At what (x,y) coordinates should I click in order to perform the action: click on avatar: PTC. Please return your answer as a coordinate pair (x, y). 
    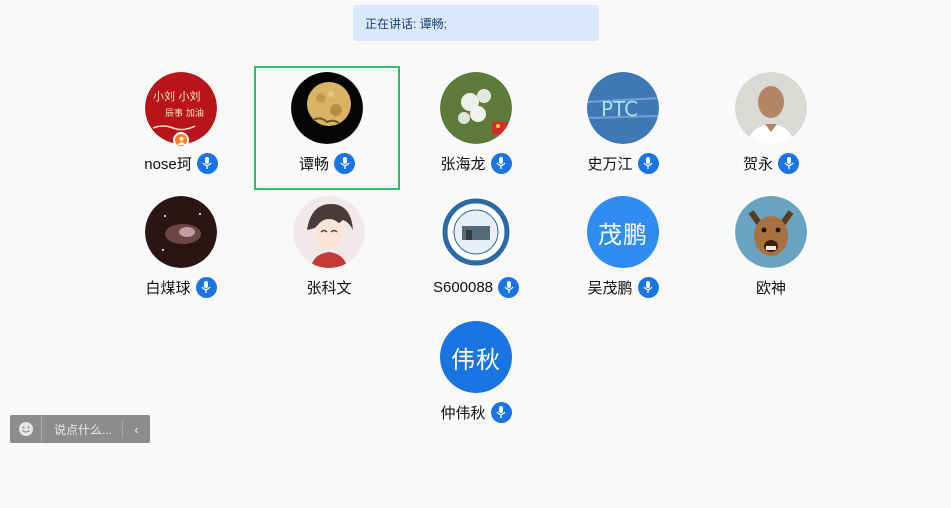
    Looking at the image, I should click on (623, 108).